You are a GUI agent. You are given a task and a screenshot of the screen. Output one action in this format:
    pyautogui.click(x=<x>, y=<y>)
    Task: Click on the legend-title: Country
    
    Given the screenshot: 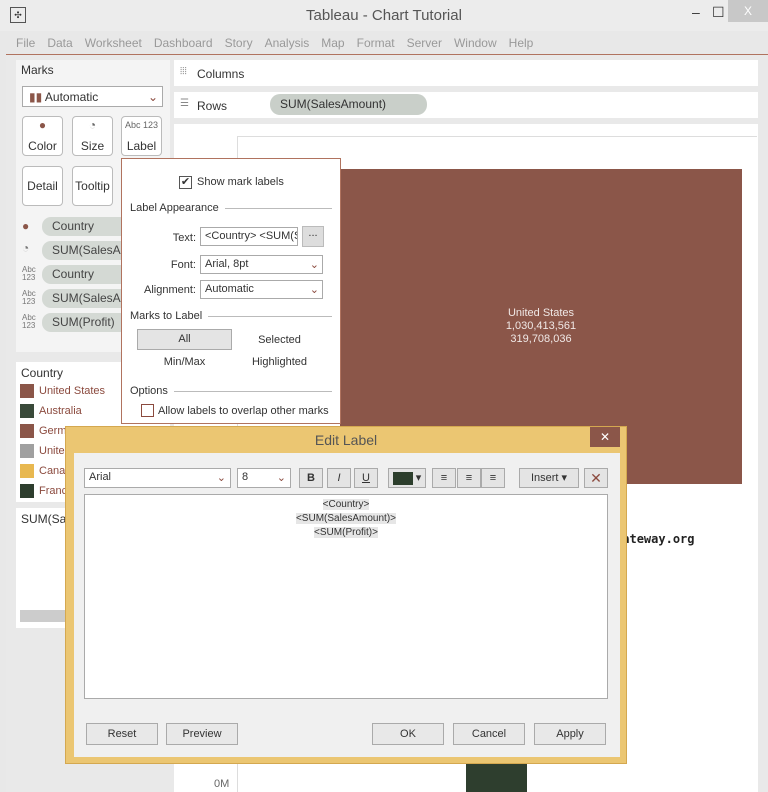 What is the action you would take?
    pyautogui.click(x=42, y=373)
    